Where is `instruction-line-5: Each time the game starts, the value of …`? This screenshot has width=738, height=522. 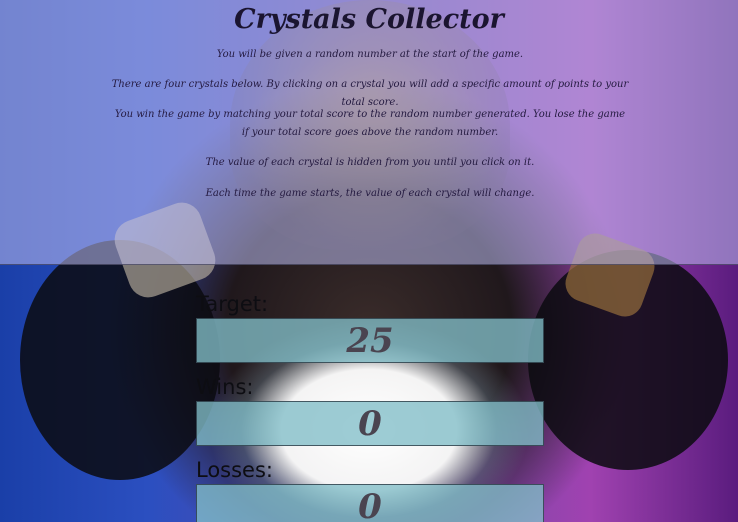 instruction-line-5: Each time the game starts, the value of … is located at coordinates (370, 193).